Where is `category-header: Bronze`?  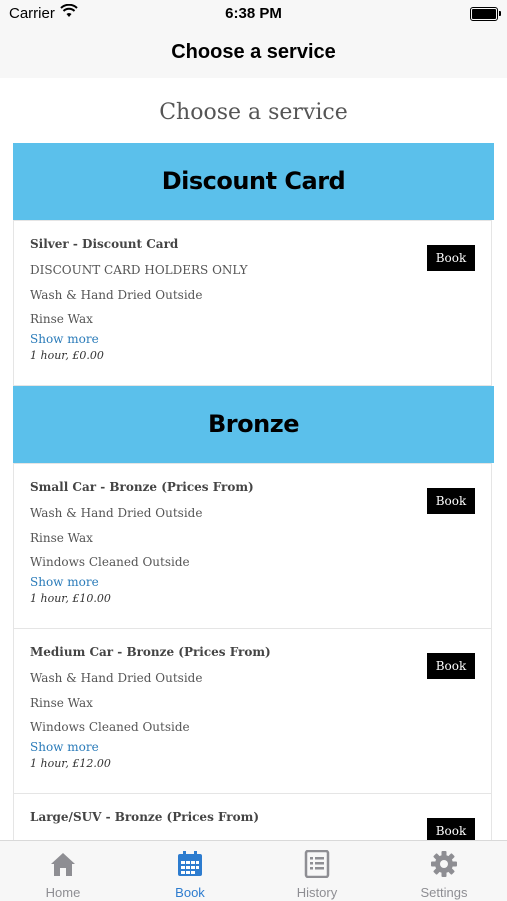
category-header: Bronze is located at coordinates (253, 424).